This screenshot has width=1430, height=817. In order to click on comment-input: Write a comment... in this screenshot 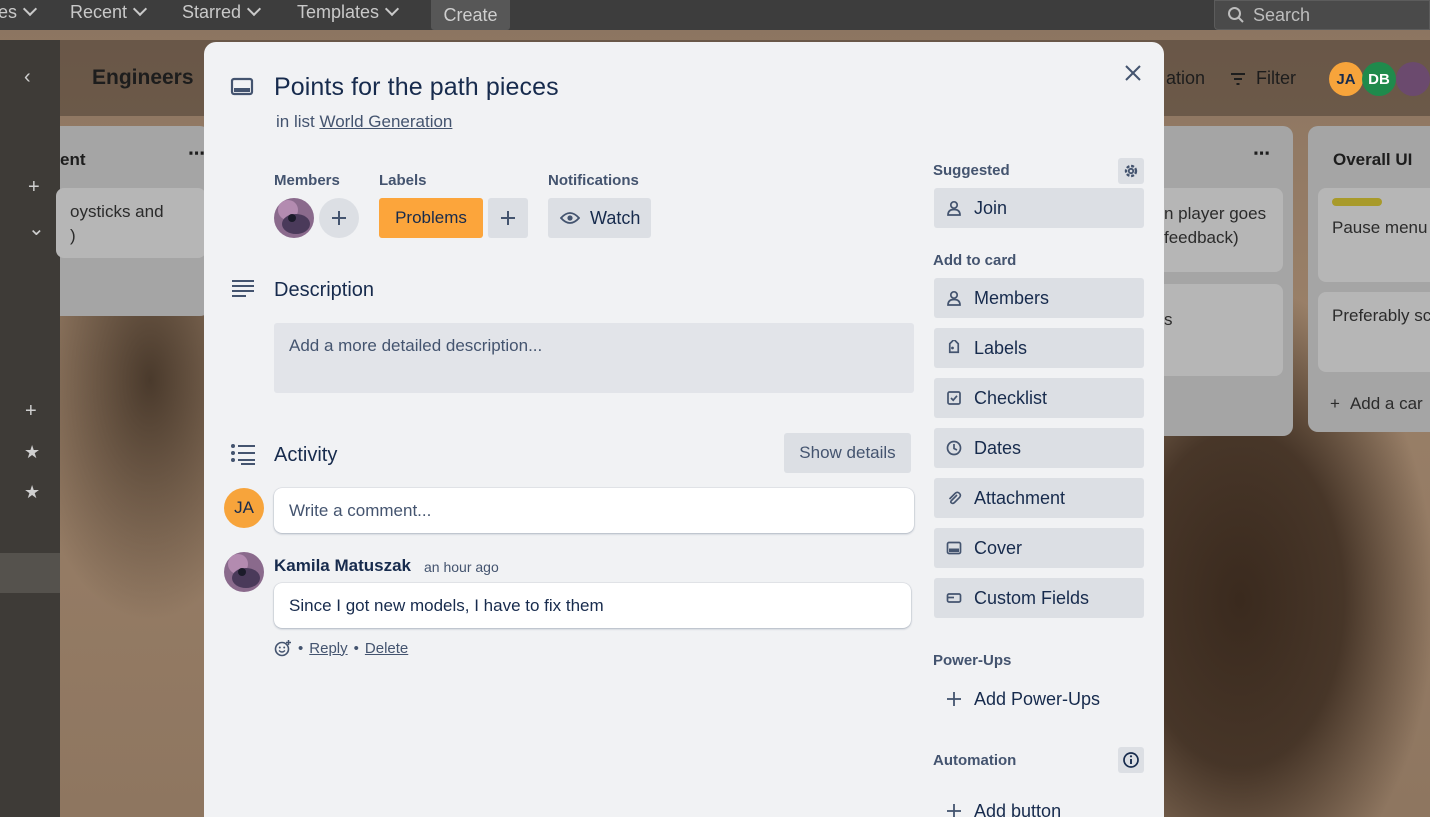, I will do `click(594, 510)`.